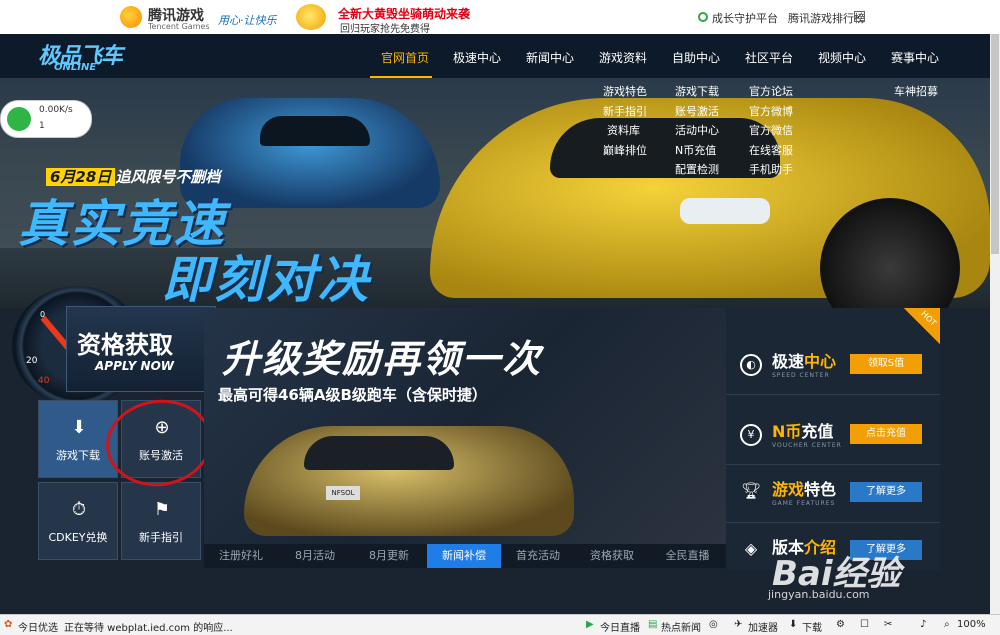 The height and width of the screenshot is (635, 1000). What do you see at coordinates (681, 626) in the screenshot?
I see `hot-news-link: 热点新闻` at bounding box center [681, 626].